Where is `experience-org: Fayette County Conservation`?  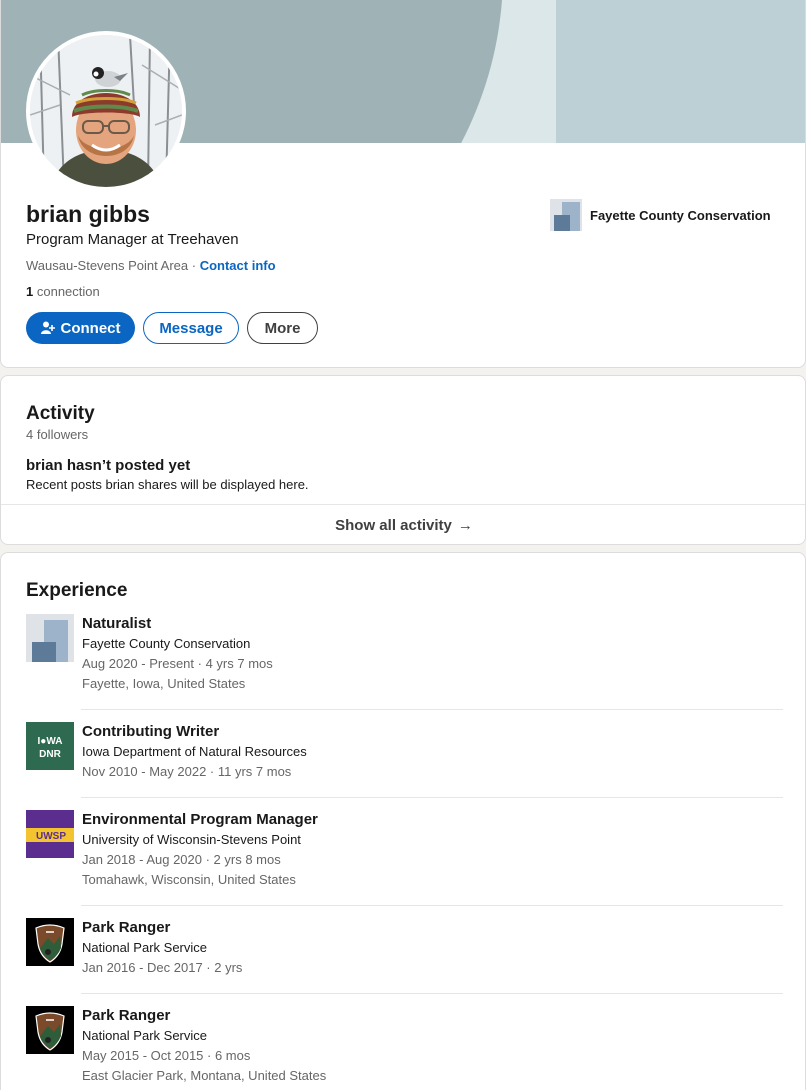 experience-org: Fayette County Conservation is located at coordinates (166, 643).